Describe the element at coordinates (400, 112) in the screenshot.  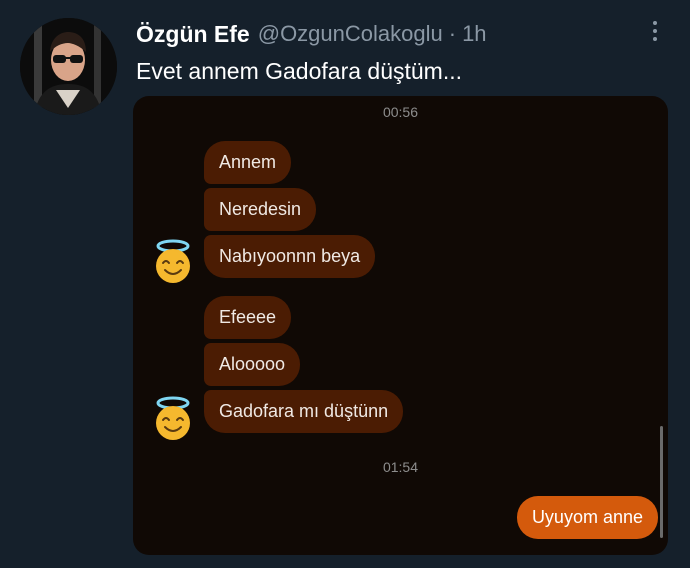
I see `chat-timestamp: 00:56` at that location.